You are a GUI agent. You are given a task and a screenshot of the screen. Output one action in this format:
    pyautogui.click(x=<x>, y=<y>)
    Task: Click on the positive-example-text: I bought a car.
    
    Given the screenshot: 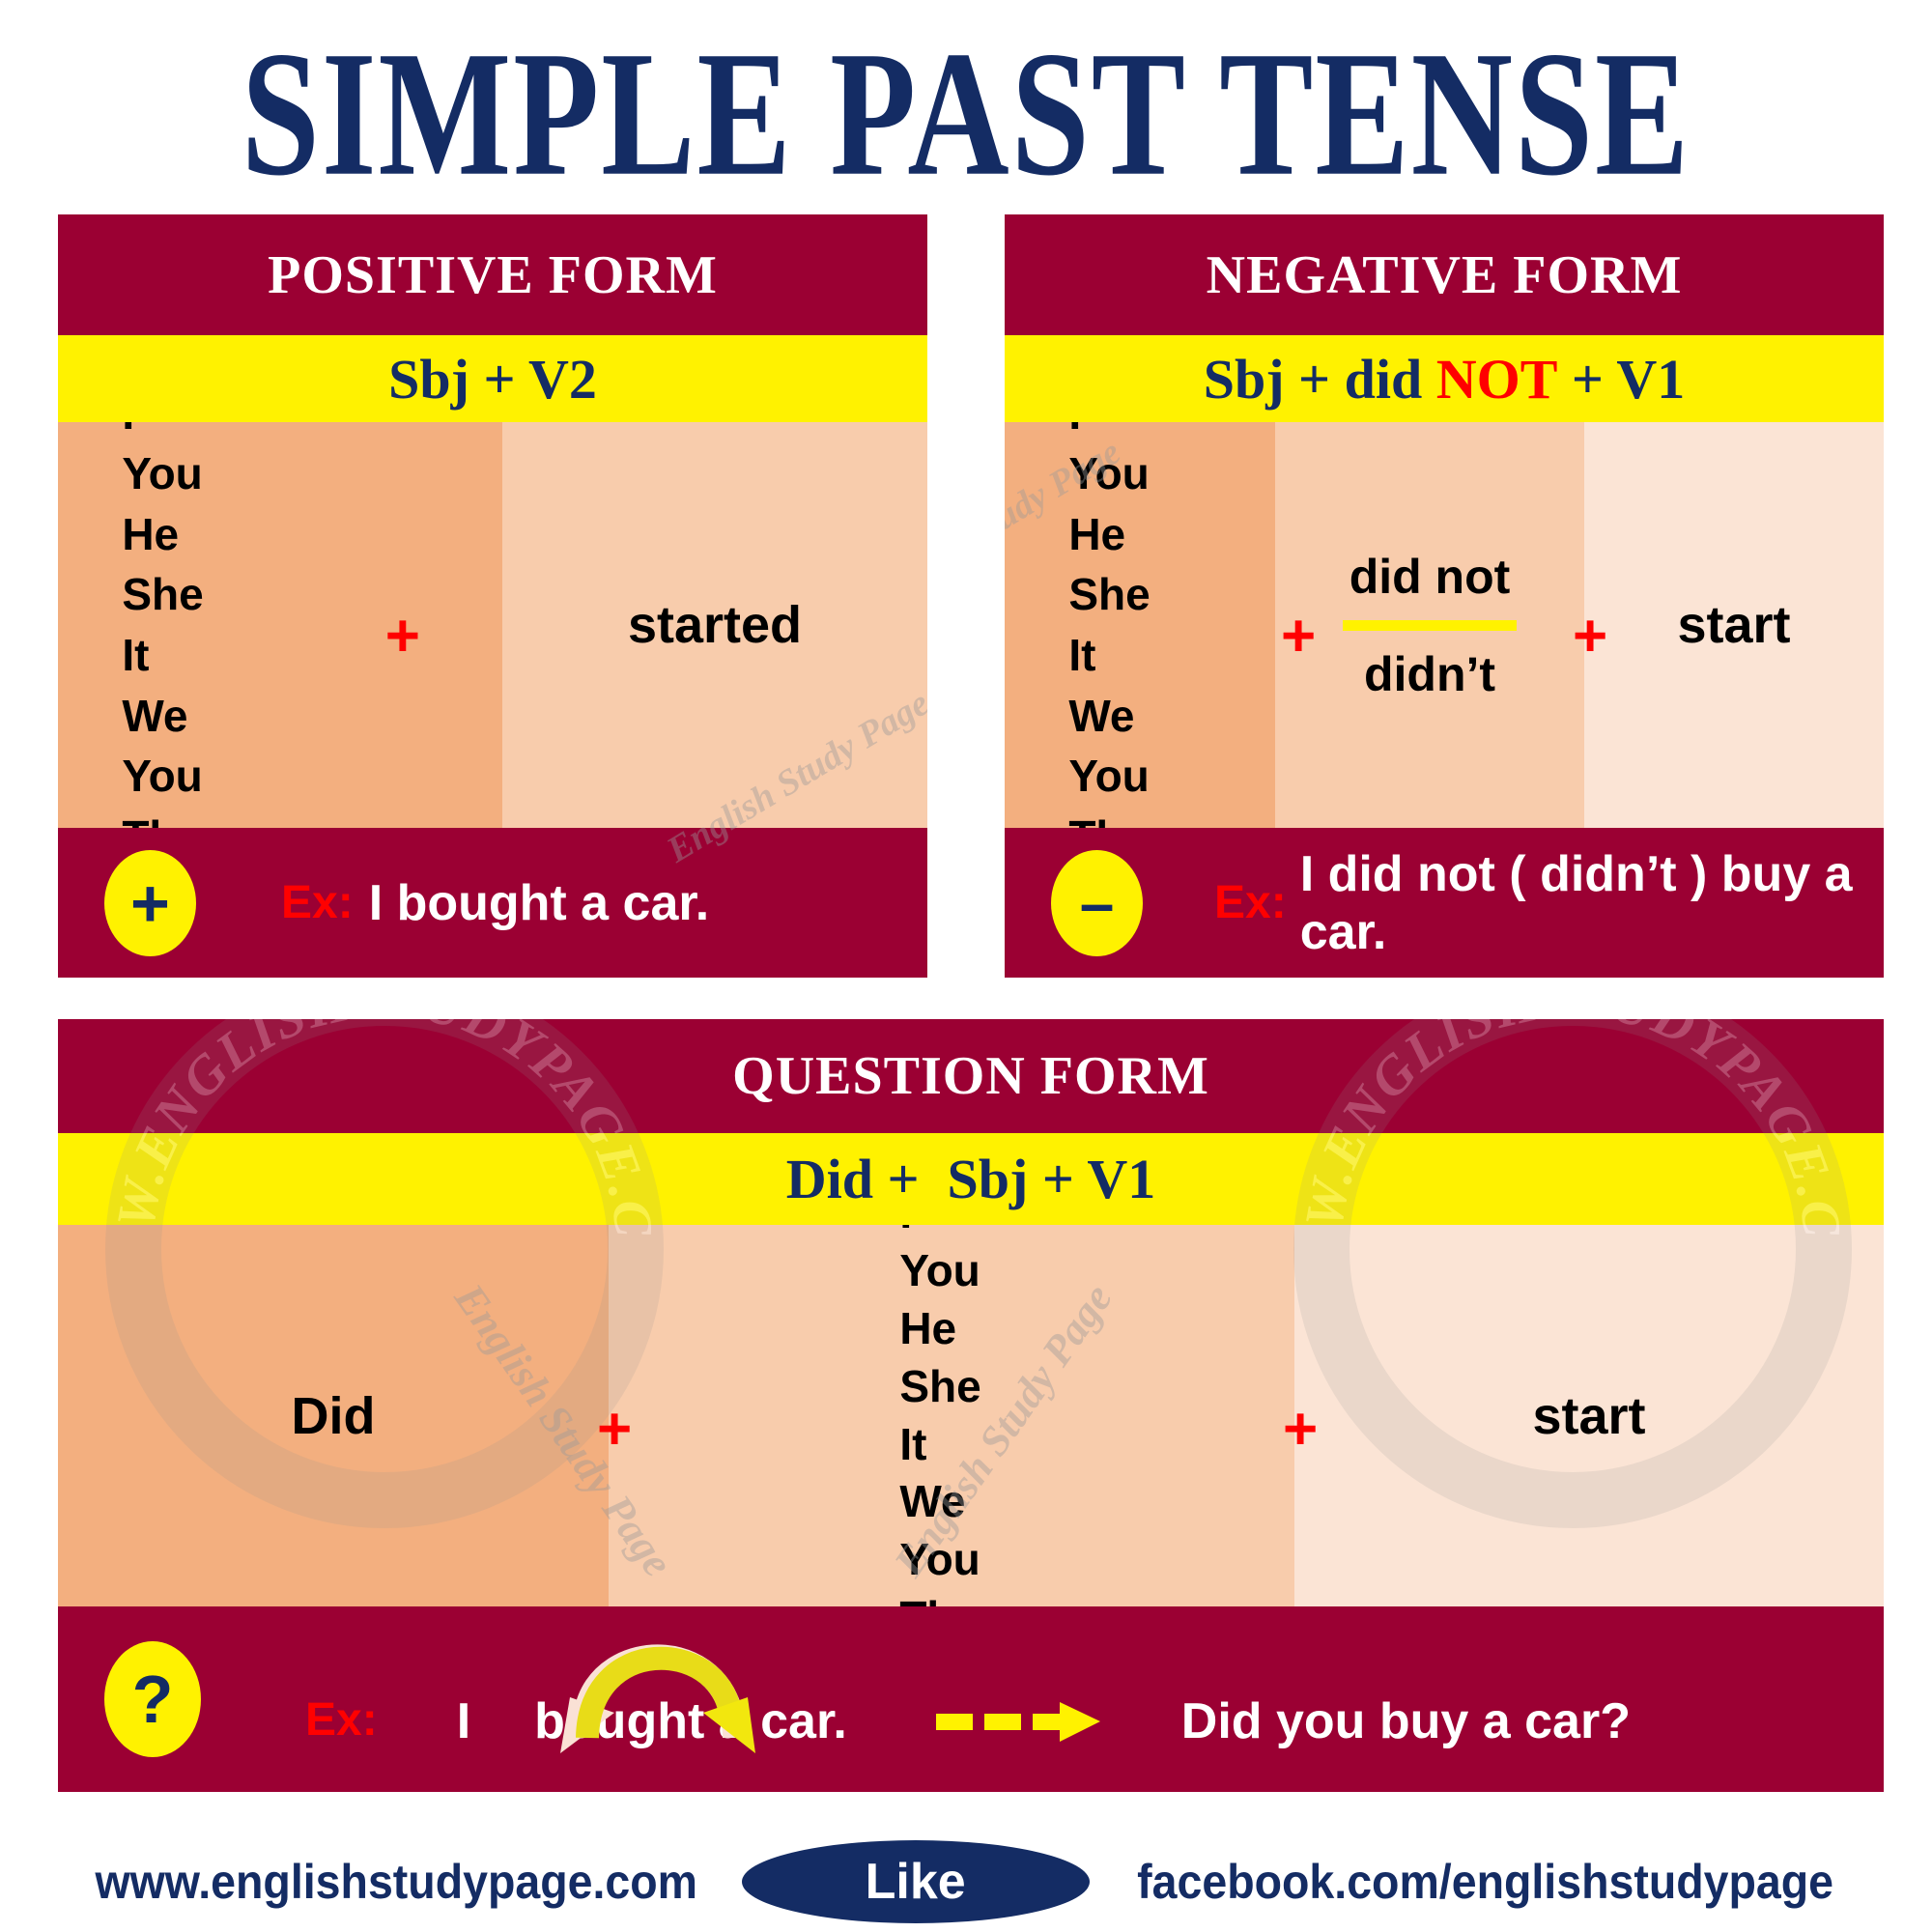 What is the action you would take?
    pyautogui.click(x=539, y=902)
    